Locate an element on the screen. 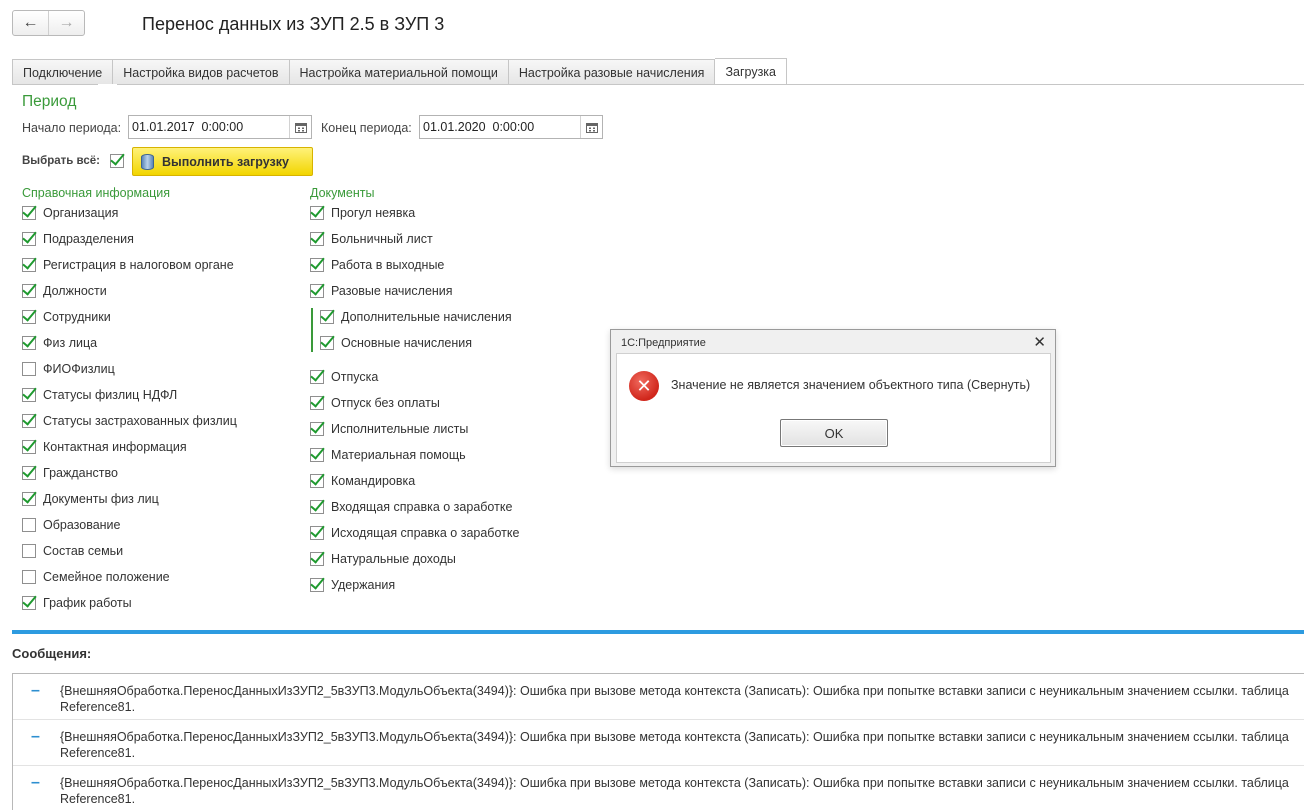  checkbox-row: Подразделения is located at coordinates (78, 239).